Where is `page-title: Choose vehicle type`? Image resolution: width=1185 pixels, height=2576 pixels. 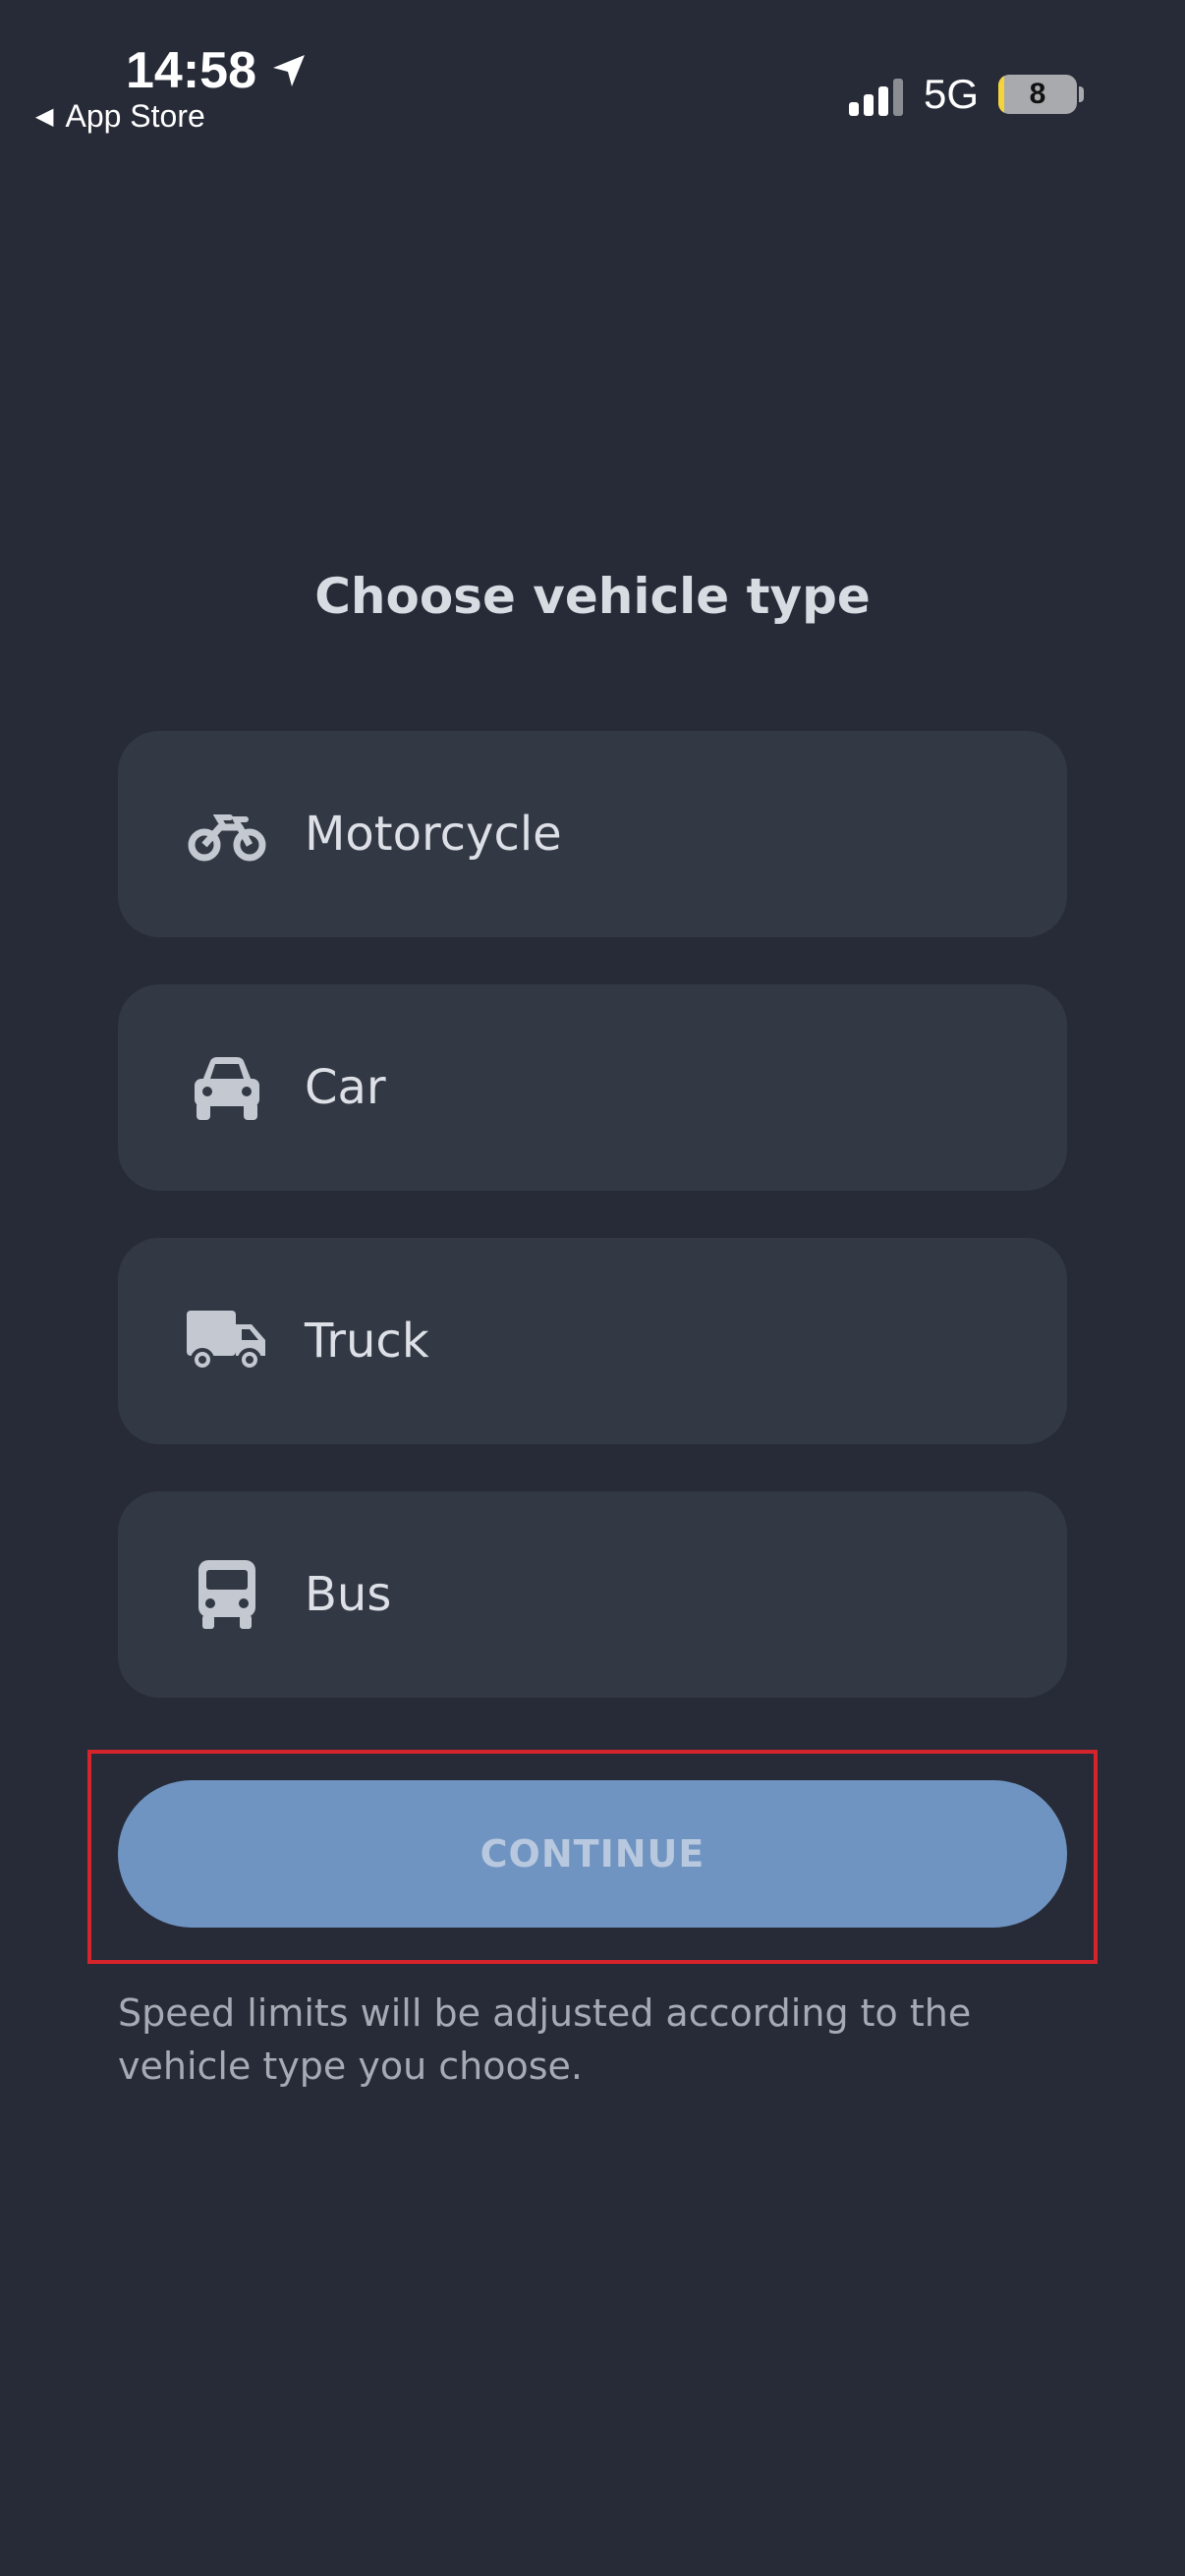 page-title: Choose vehicle type is located at coordinates (592, 596).